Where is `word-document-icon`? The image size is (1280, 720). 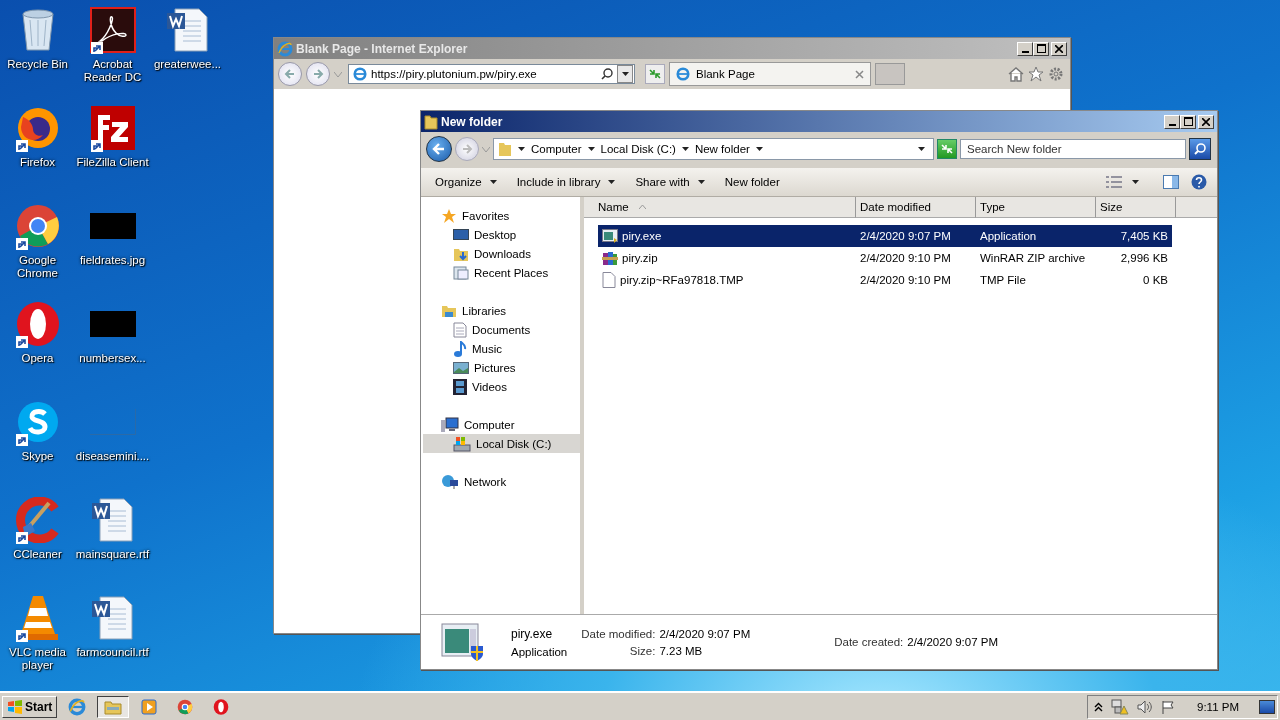
word-document-icon is located at coordinates (187, 30).